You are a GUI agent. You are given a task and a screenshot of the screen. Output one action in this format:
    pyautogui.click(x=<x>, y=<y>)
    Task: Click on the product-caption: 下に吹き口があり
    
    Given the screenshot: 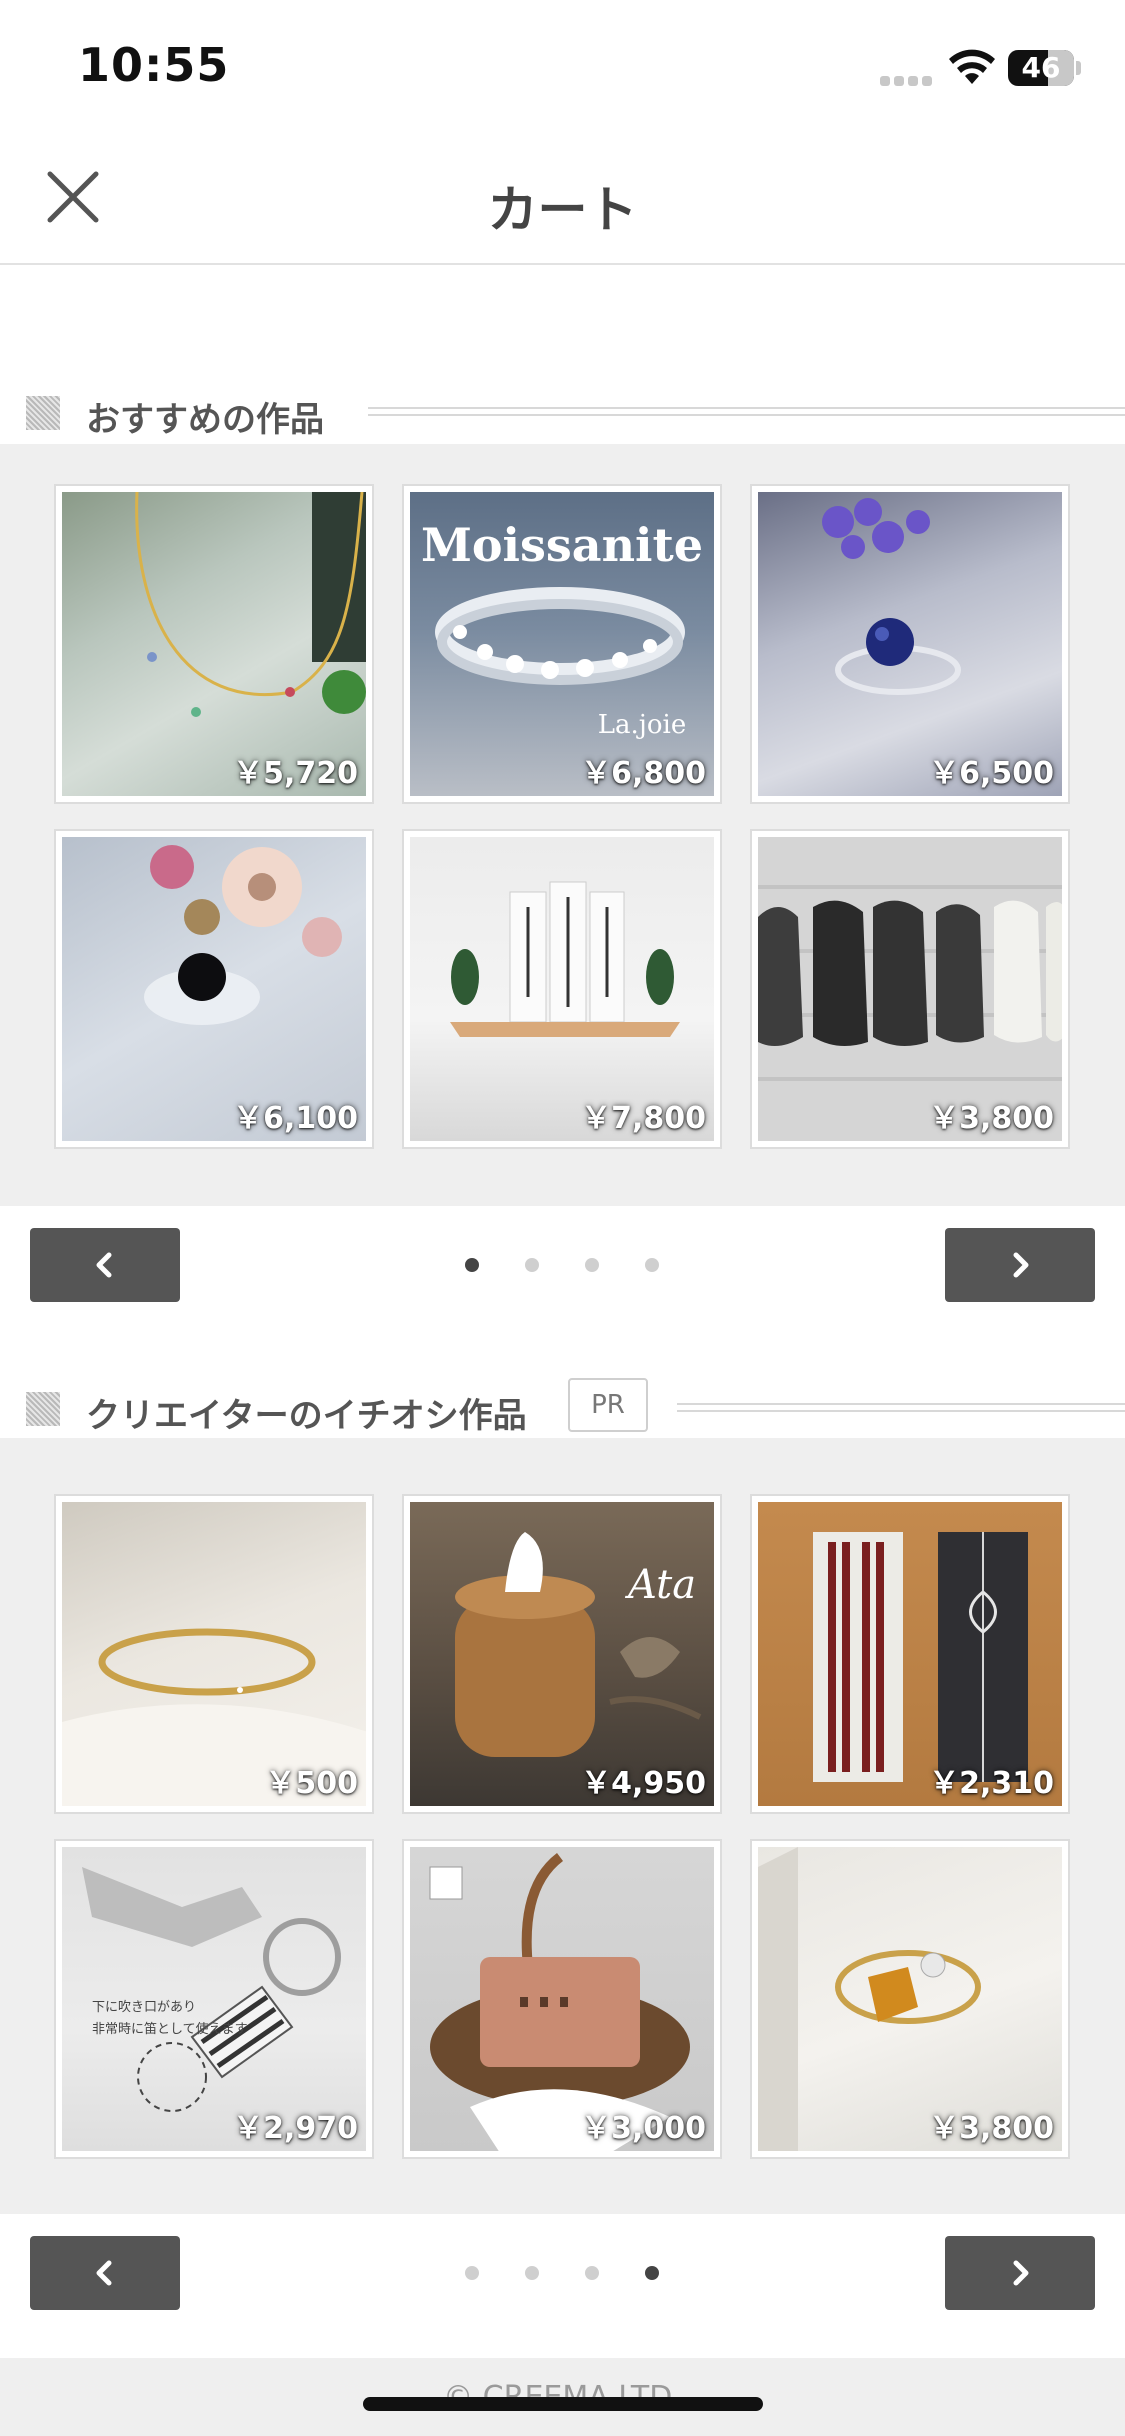 What is the action you would take?
    pyautogui.click(x=144, y=2007)
    